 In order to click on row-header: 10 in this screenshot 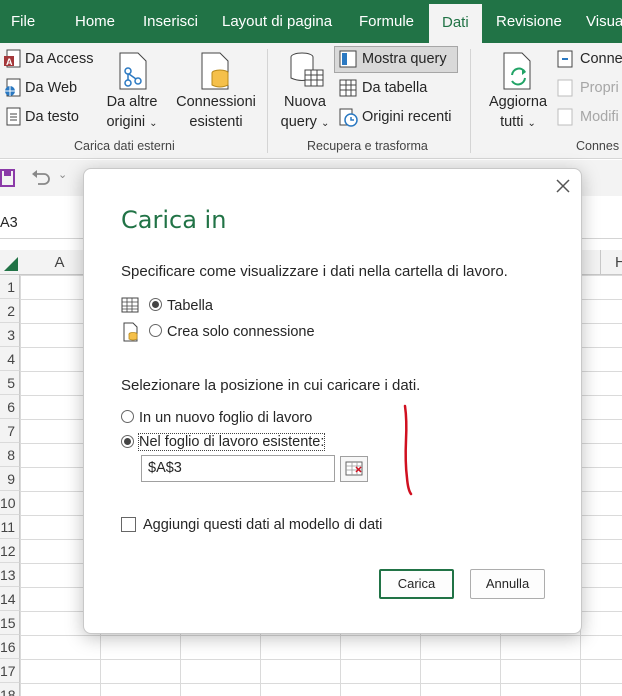, I will do `click(10, 503)`.